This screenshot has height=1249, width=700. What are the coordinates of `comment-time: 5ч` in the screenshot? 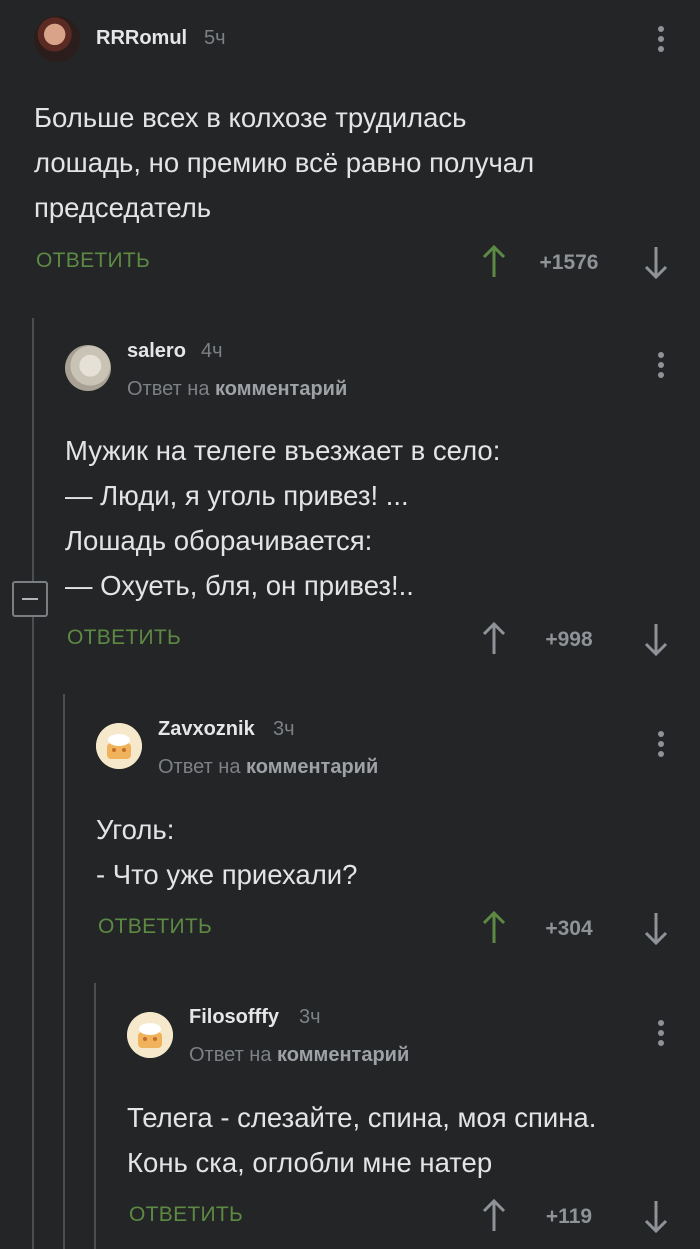 It's located at (215, 38).